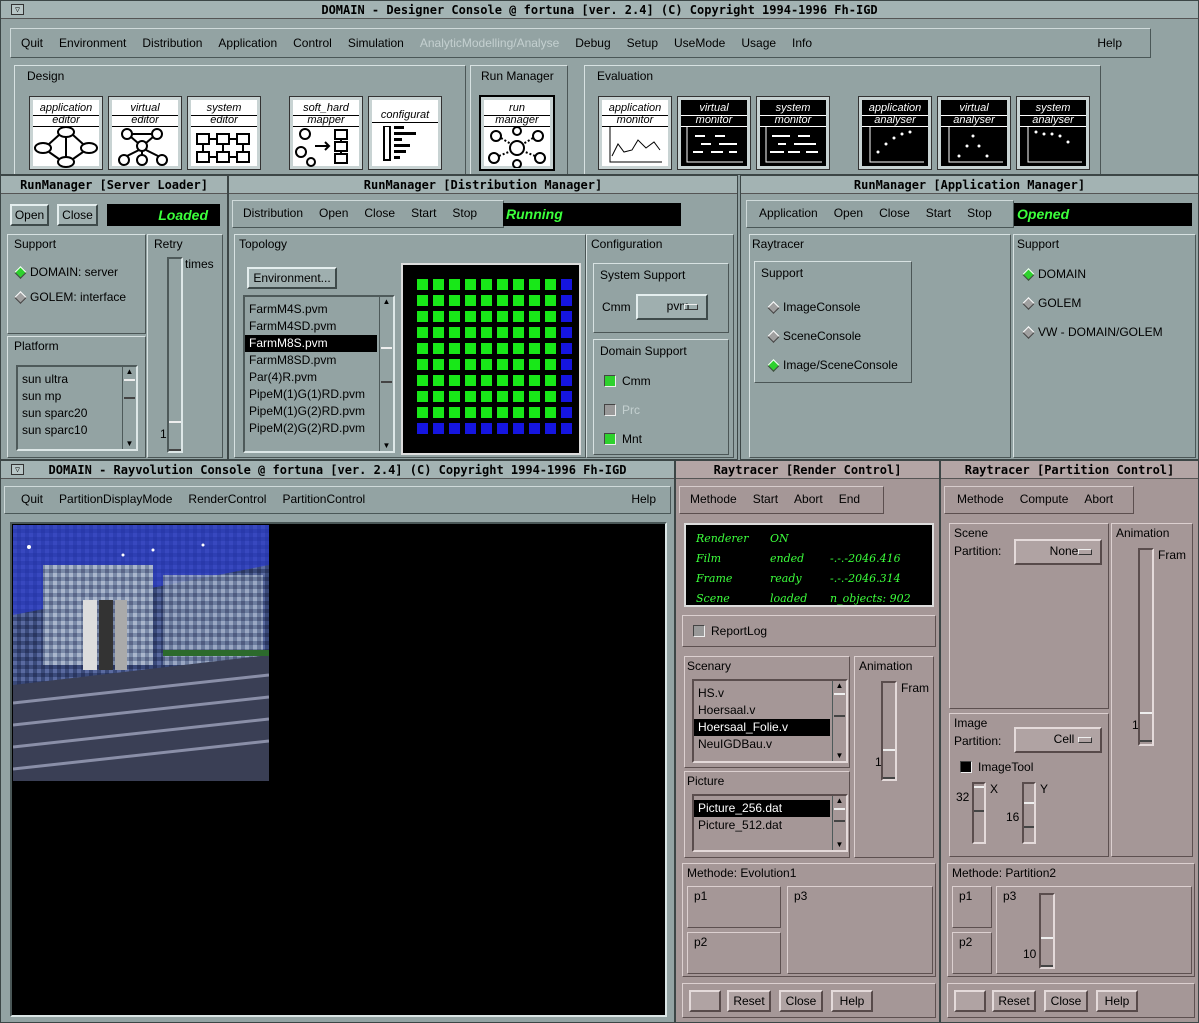 This screenshot has width=1199, height=1023. Describe the element at coordinates (145, 133) in the screenshot. I see `virtual-editor-tool: virtual editor` at that location.